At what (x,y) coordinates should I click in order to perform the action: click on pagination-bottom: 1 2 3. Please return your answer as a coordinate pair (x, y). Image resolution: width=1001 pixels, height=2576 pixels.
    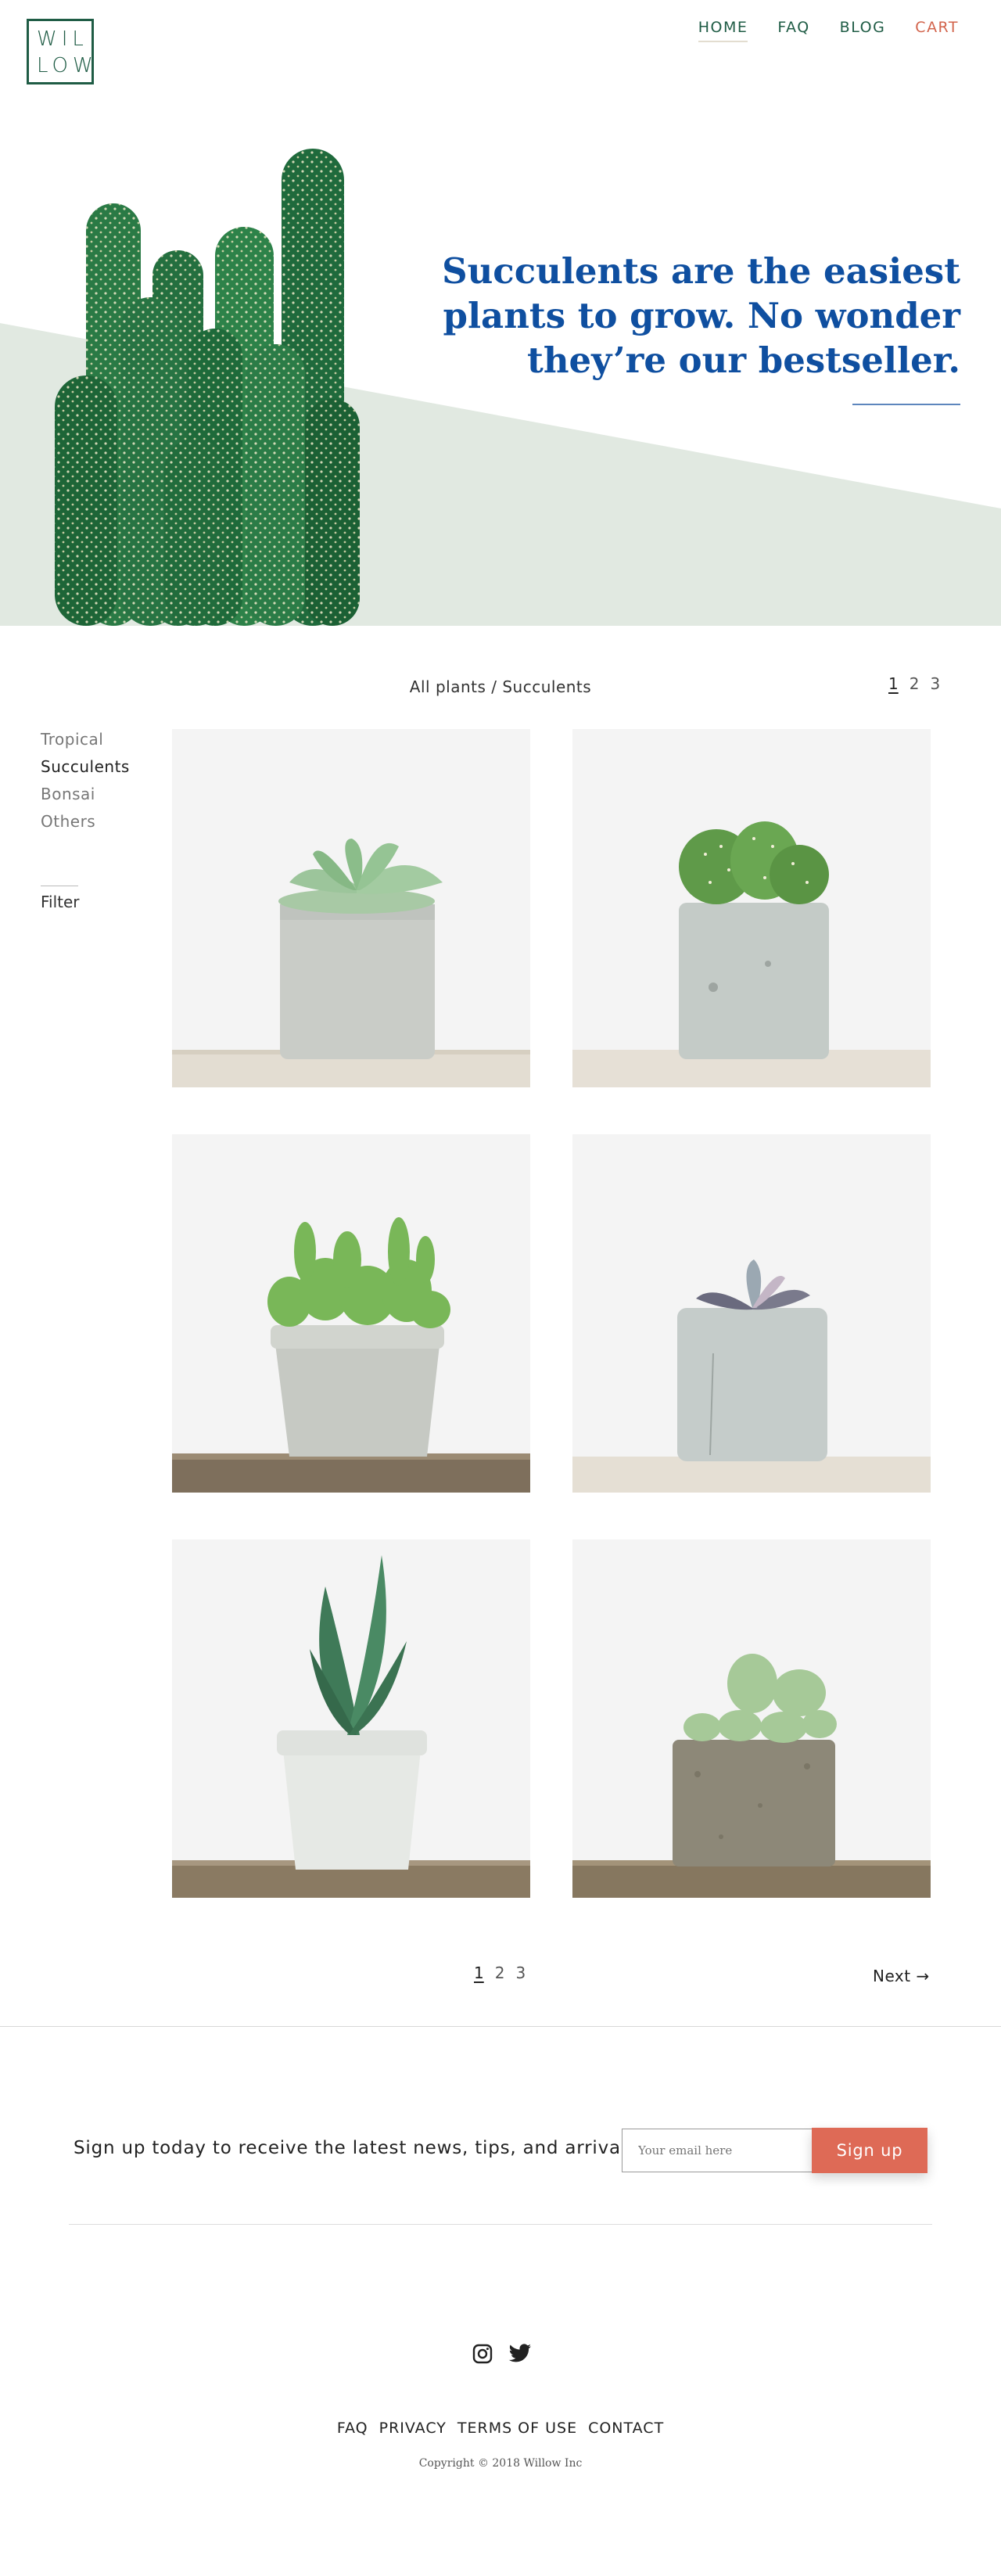
    Looking at the image, I should click on (500, 1972).